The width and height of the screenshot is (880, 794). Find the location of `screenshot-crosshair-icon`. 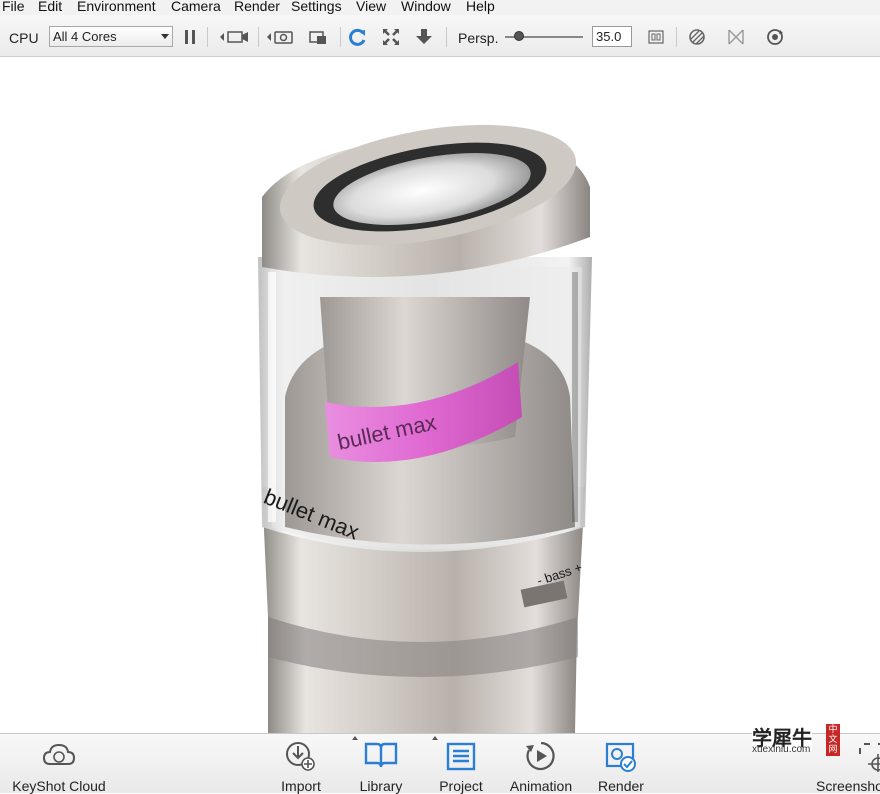

screenshot-crosshair-icon is located at coordinates (869, 757).